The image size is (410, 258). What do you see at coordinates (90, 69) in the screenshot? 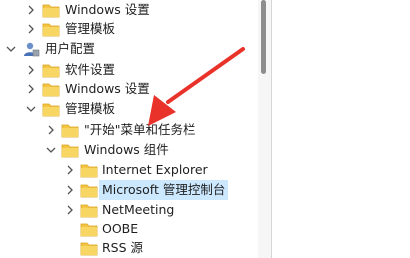
I see `tree-item-label: 软件设置` at bounding box center [90, 69].